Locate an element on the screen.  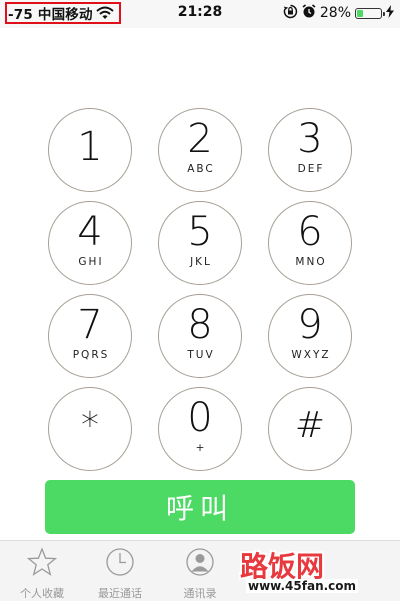
call-button: 呼叫 is located at coordinates (200, 507).